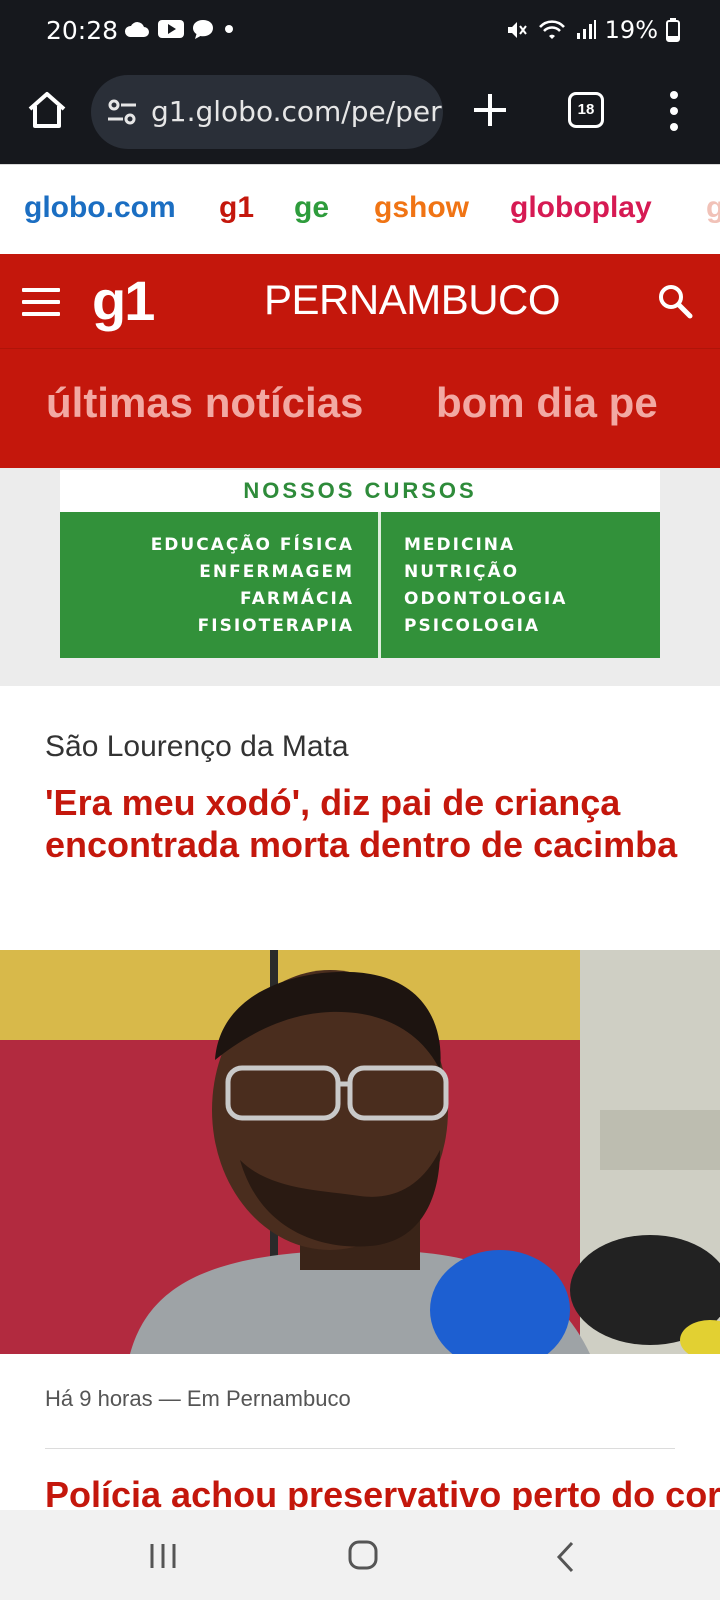 The height and width of the screenshot is (1600, 720). I want to click on notification-icons, so click(180, 29).